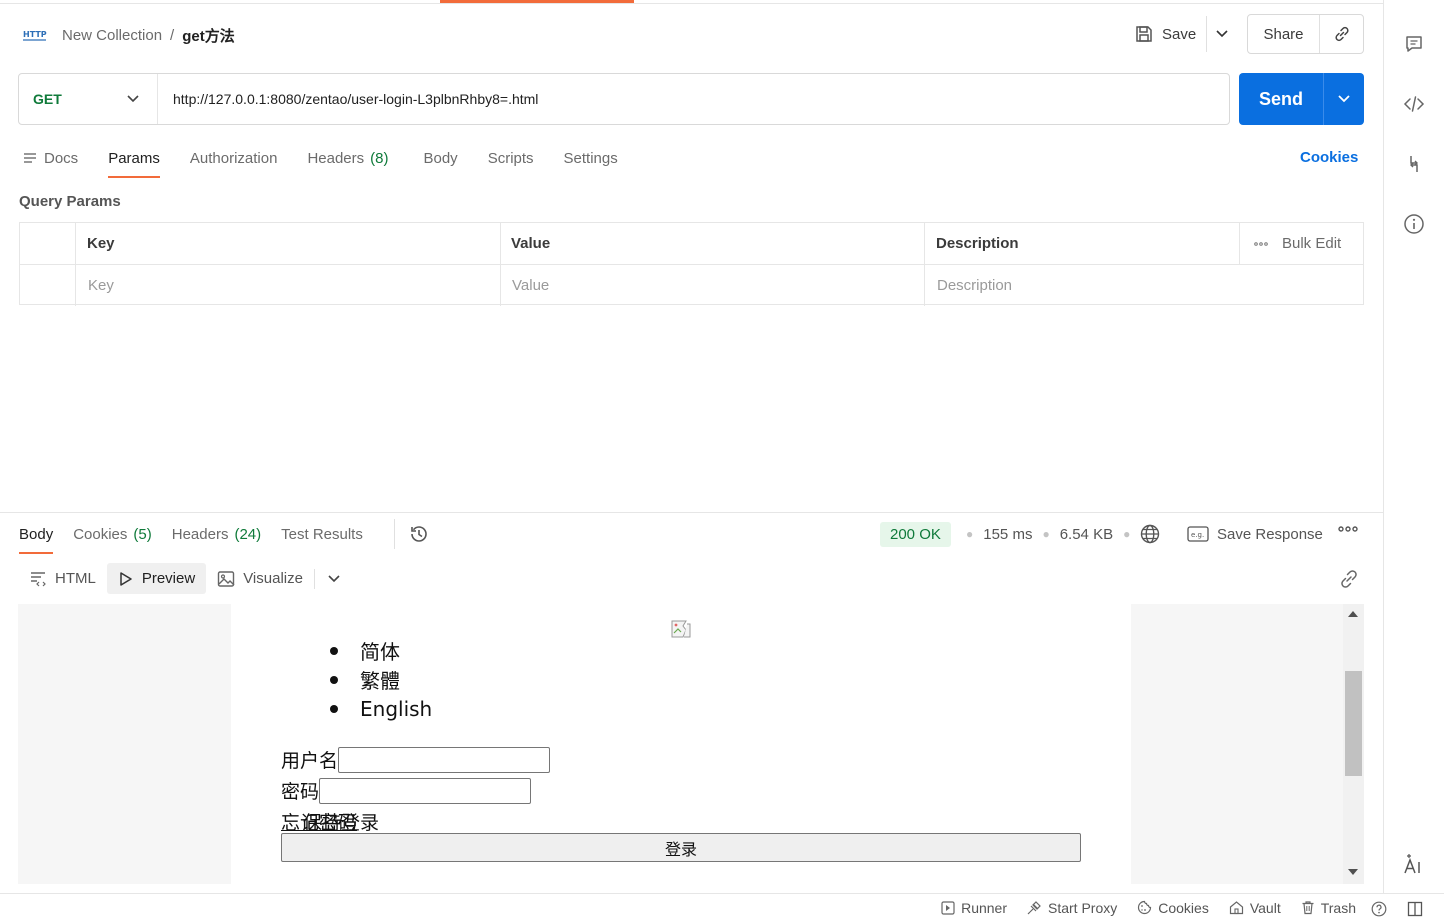  I want to click on tab-headers: Headers (8), so click(347, 158).